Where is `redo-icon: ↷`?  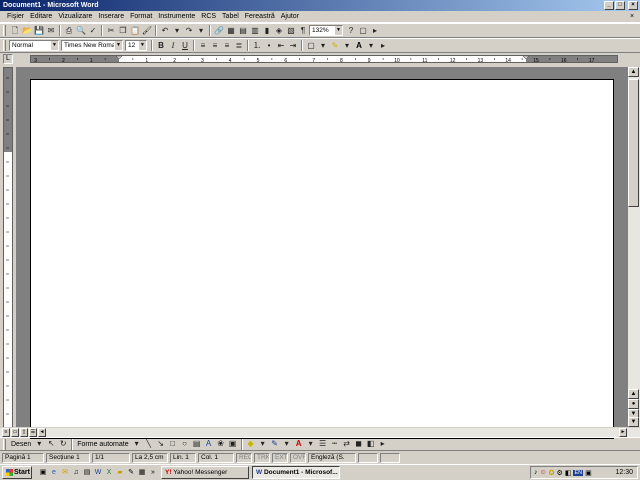 redo-icon: ↷ is located at coordinates (189, 31).